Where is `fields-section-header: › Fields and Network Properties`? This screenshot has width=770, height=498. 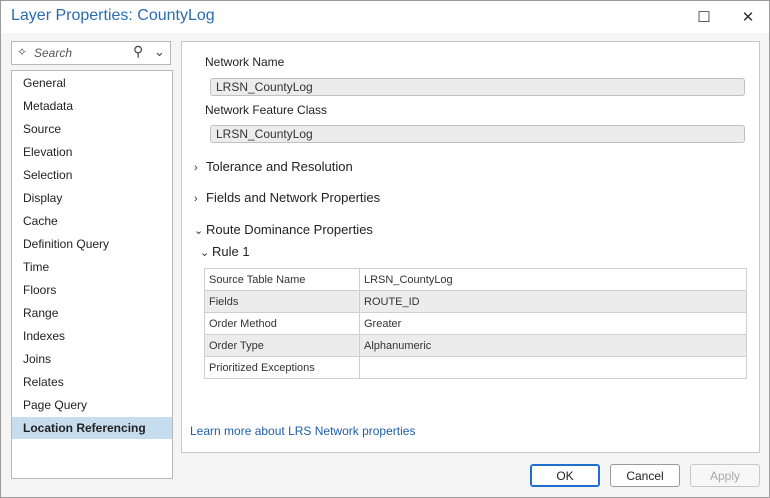
fields-section-header: › Fields and Network Properties is located at coordinates (287, 197).